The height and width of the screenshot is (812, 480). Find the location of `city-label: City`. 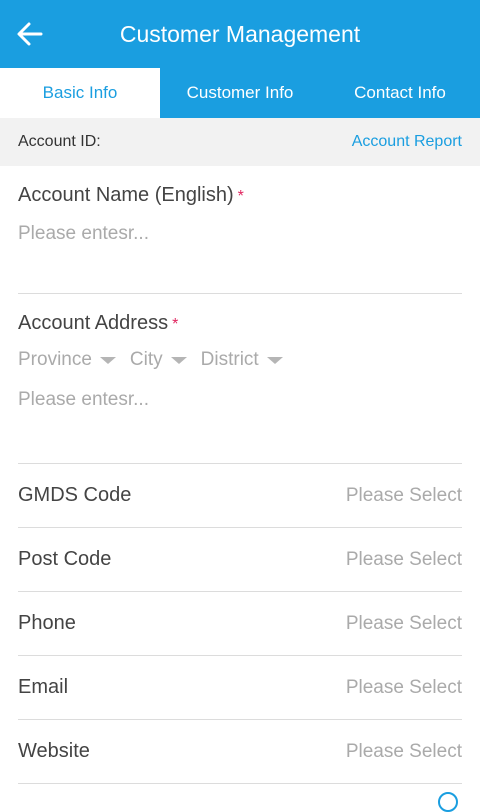

city-label: City is located at coordinates (146, 359).